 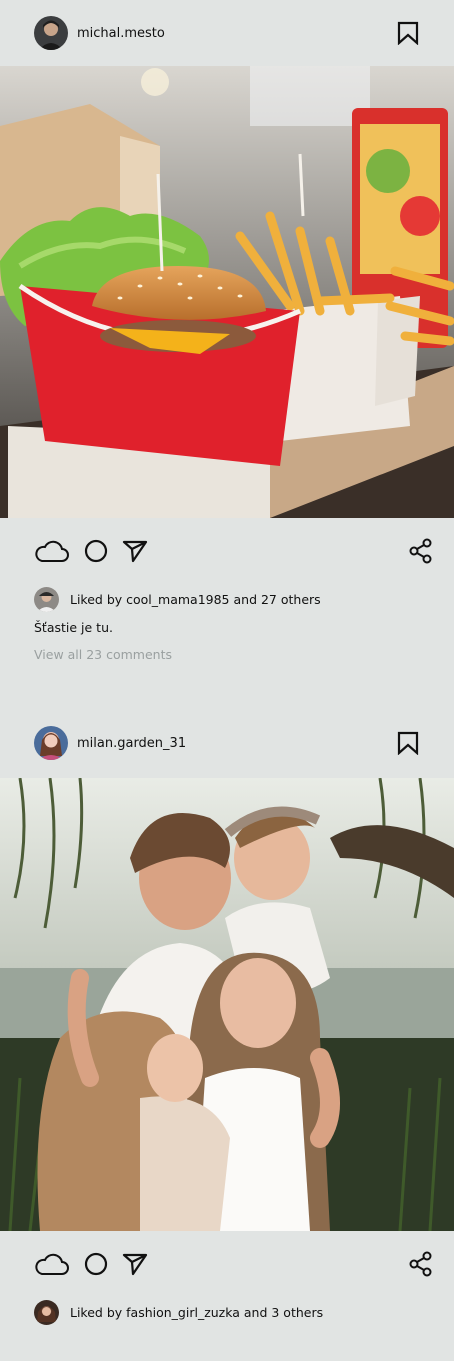 What do you see at coordinates (227, 743) in the screenshot?
I see `post-header: milan.garden_31` at bounding box center [227, 743].